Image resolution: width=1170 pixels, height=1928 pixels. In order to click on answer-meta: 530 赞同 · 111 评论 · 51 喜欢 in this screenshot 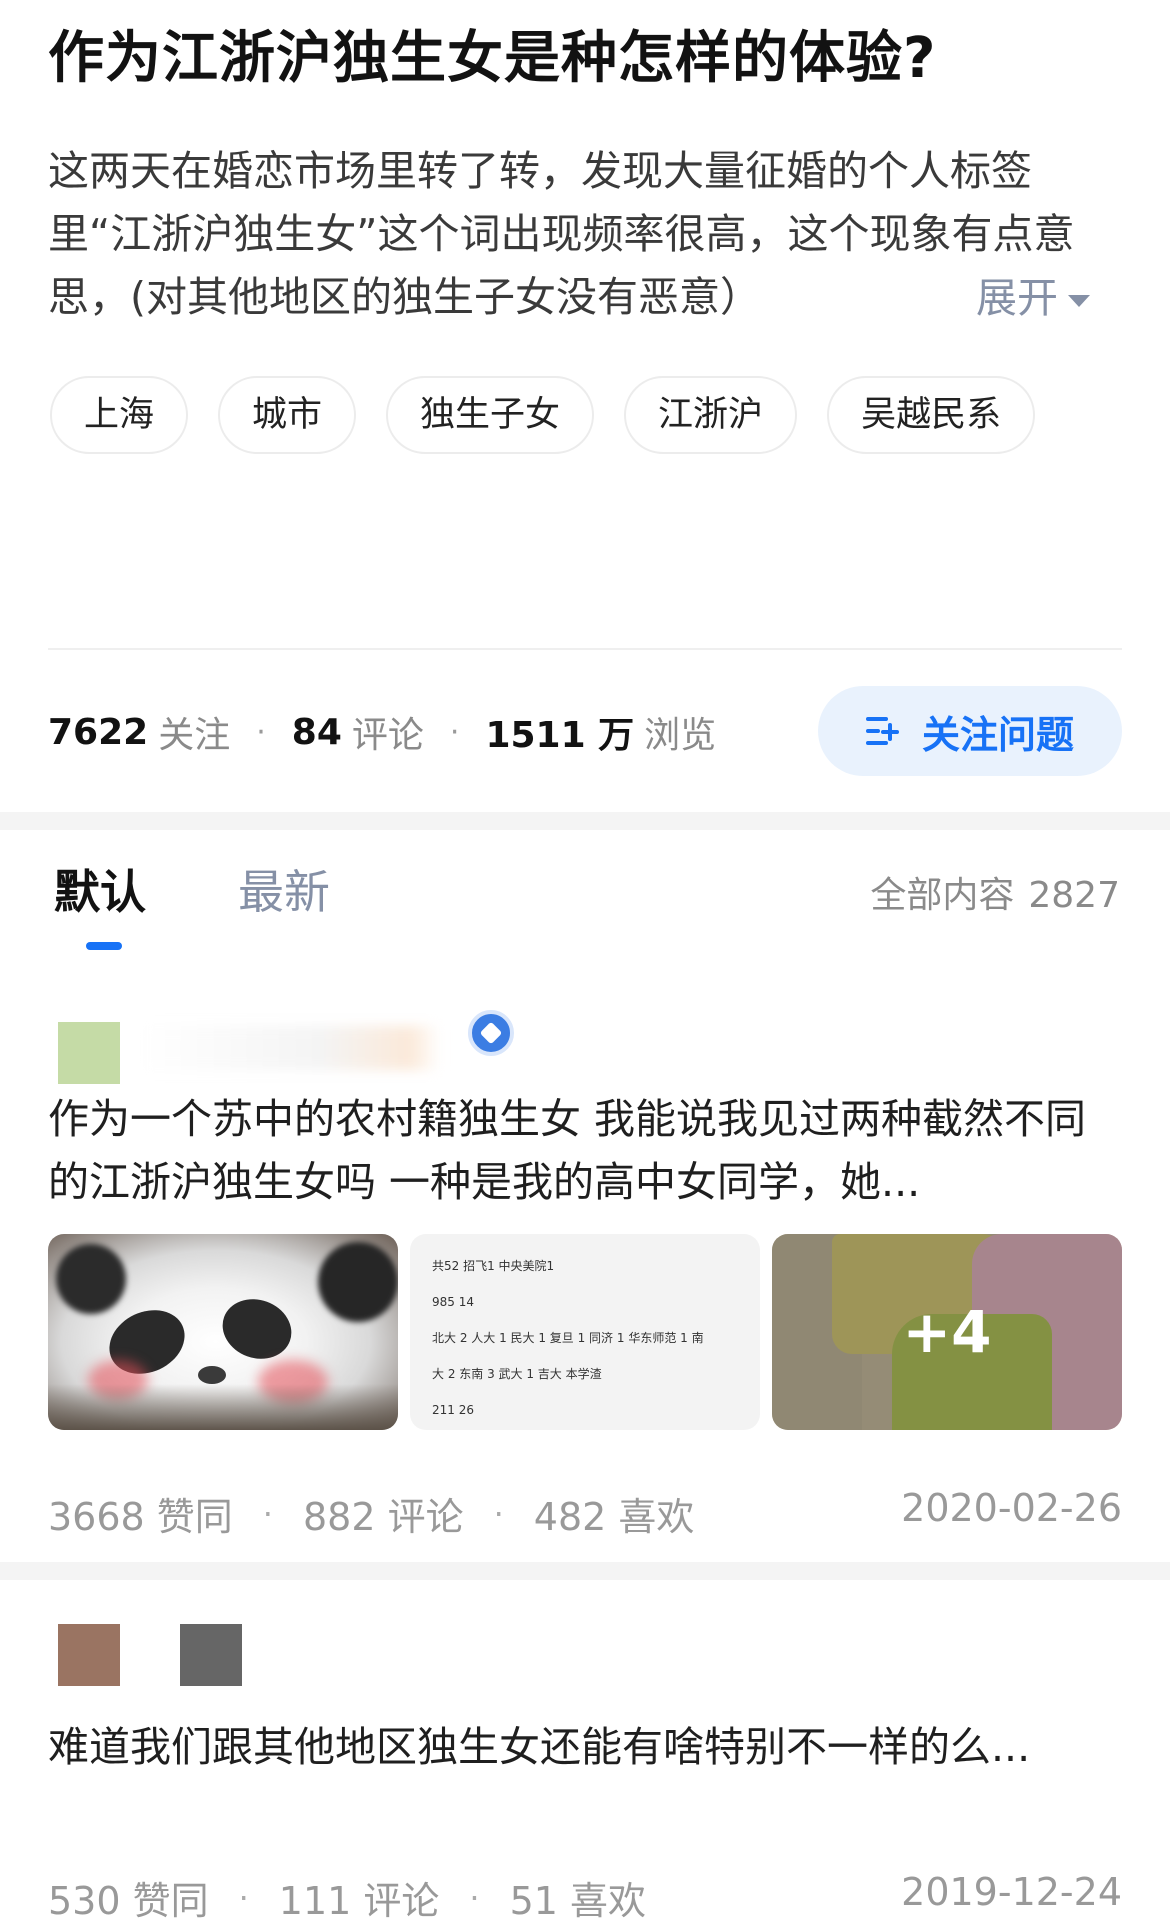, I will do `click(347, 1897)`.